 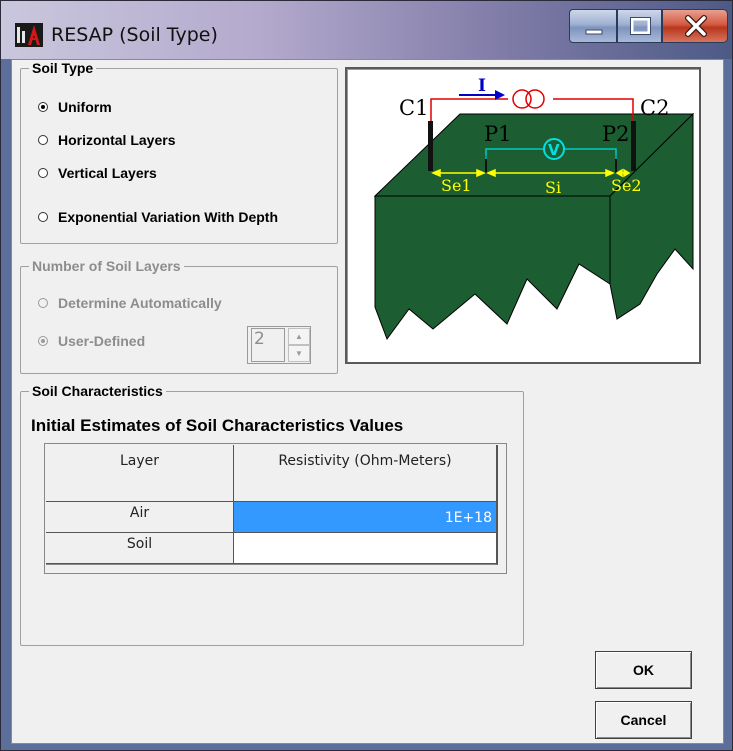 I want to click on radio-user-defined-label: User-Defined, so click(x=102, y=341).